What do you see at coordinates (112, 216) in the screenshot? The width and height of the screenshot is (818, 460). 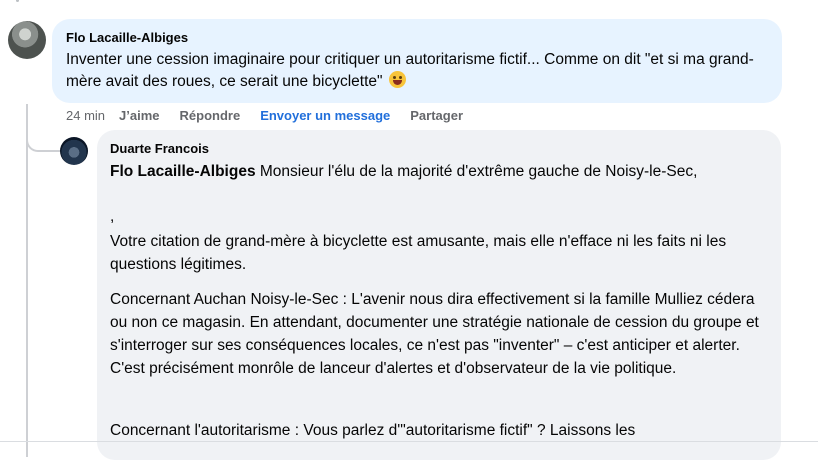 I see `reply-paragraph-2: ,` at bounding box center [112, 216].